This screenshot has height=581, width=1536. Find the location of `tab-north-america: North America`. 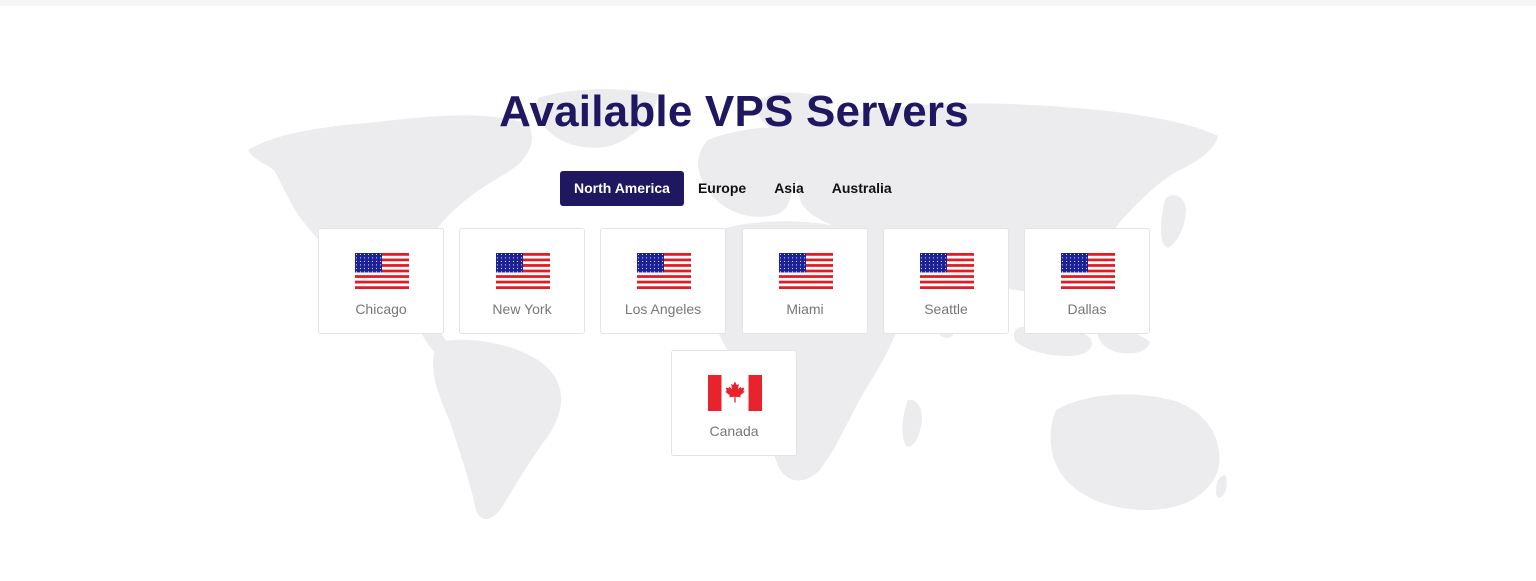

tab-north-america: North America is located at coordinates (622, 188).